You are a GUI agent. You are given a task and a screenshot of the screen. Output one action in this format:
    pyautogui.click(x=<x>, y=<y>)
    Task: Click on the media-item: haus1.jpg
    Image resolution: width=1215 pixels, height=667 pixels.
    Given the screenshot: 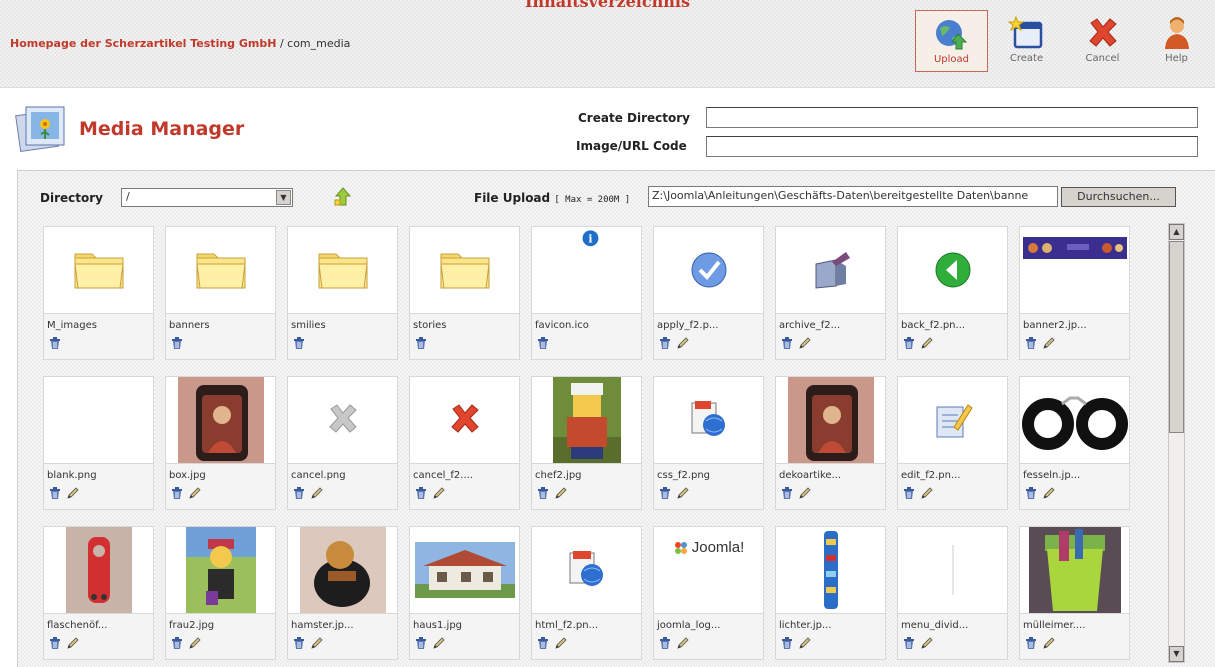 What is the action you would take?
    pyautogui.click(x=464, y=593)
    